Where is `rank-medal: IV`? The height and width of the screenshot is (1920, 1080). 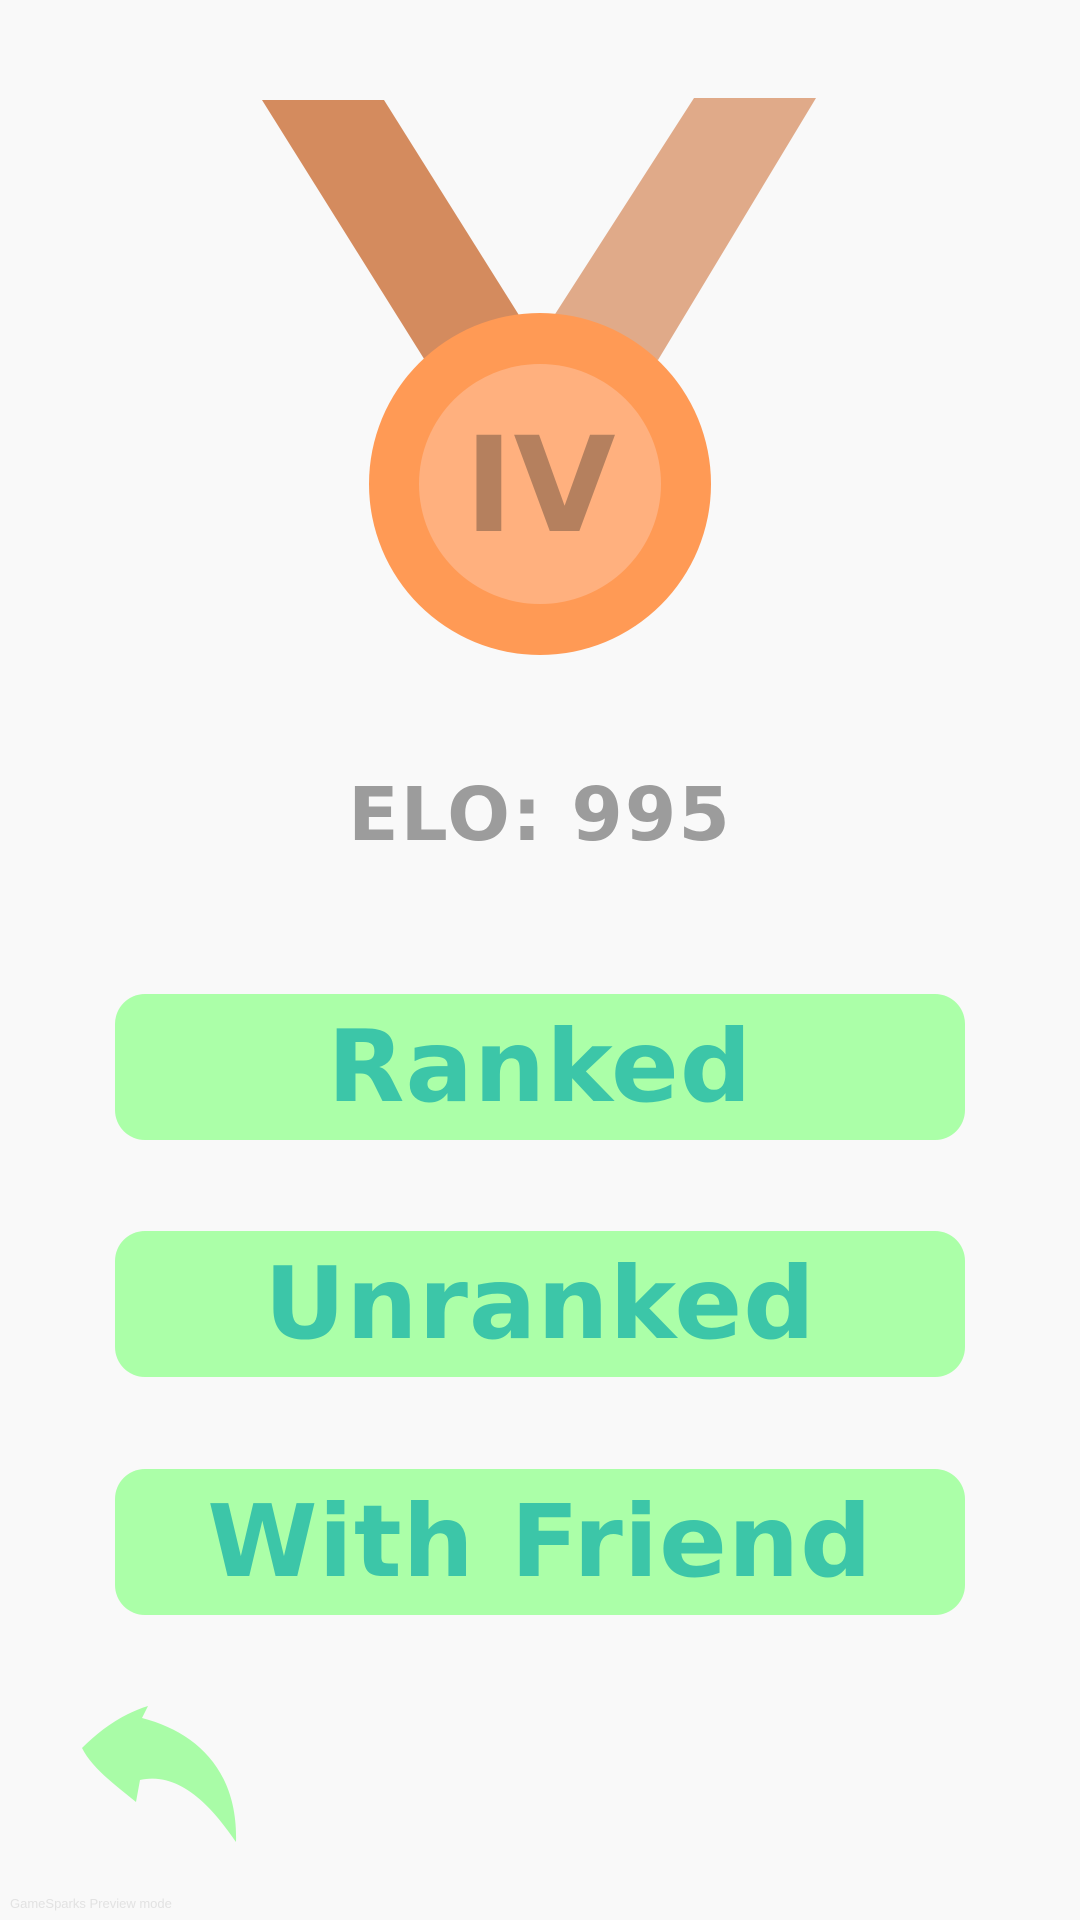
rank-medal: IV is located at coordinates (539, 376).